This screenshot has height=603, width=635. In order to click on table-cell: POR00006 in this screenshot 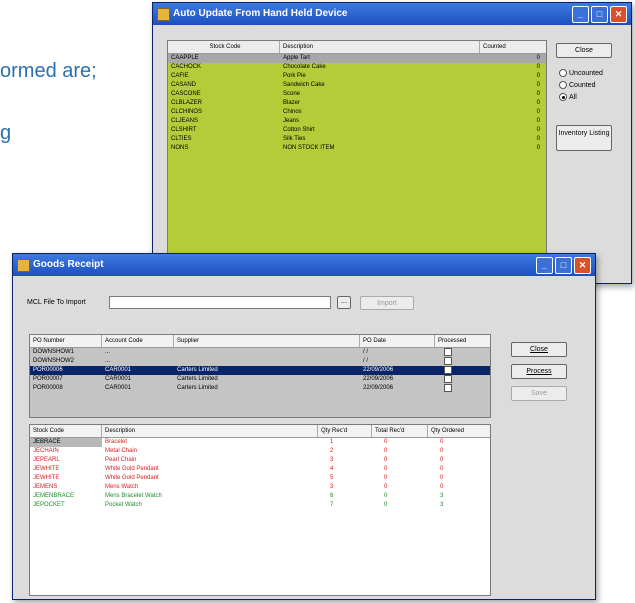, I will do `click(48, 370)`.